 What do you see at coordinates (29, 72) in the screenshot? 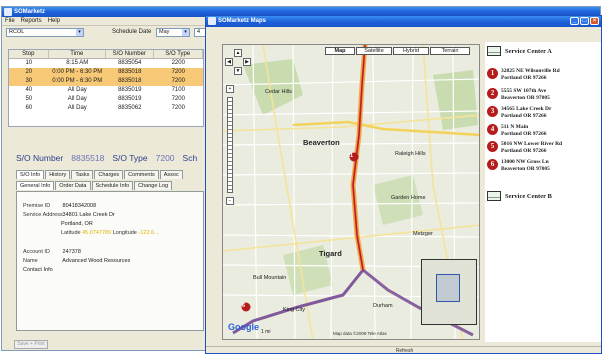
I see `cell-stop: 20` at bounding box center [29, 72].